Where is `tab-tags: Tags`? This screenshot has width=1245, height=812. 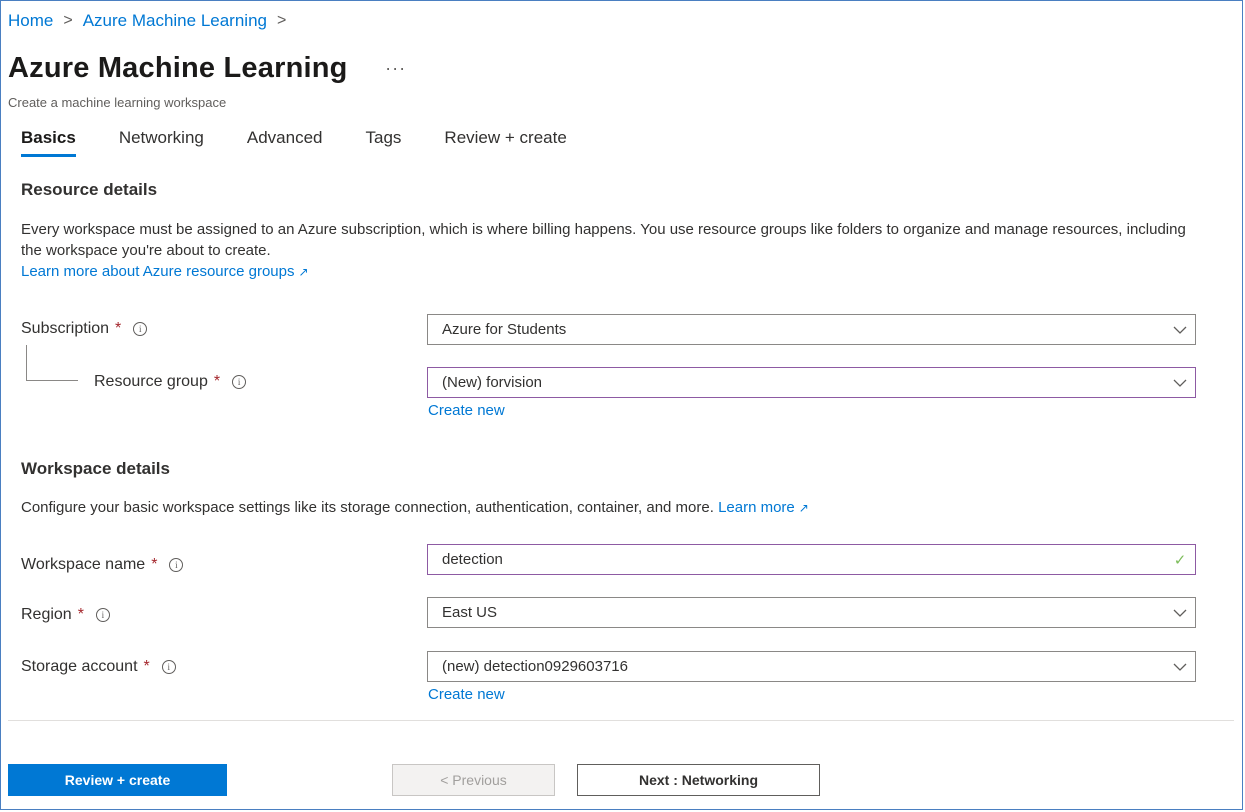
tab-tags: Tags is located at coordinates (384, 142).